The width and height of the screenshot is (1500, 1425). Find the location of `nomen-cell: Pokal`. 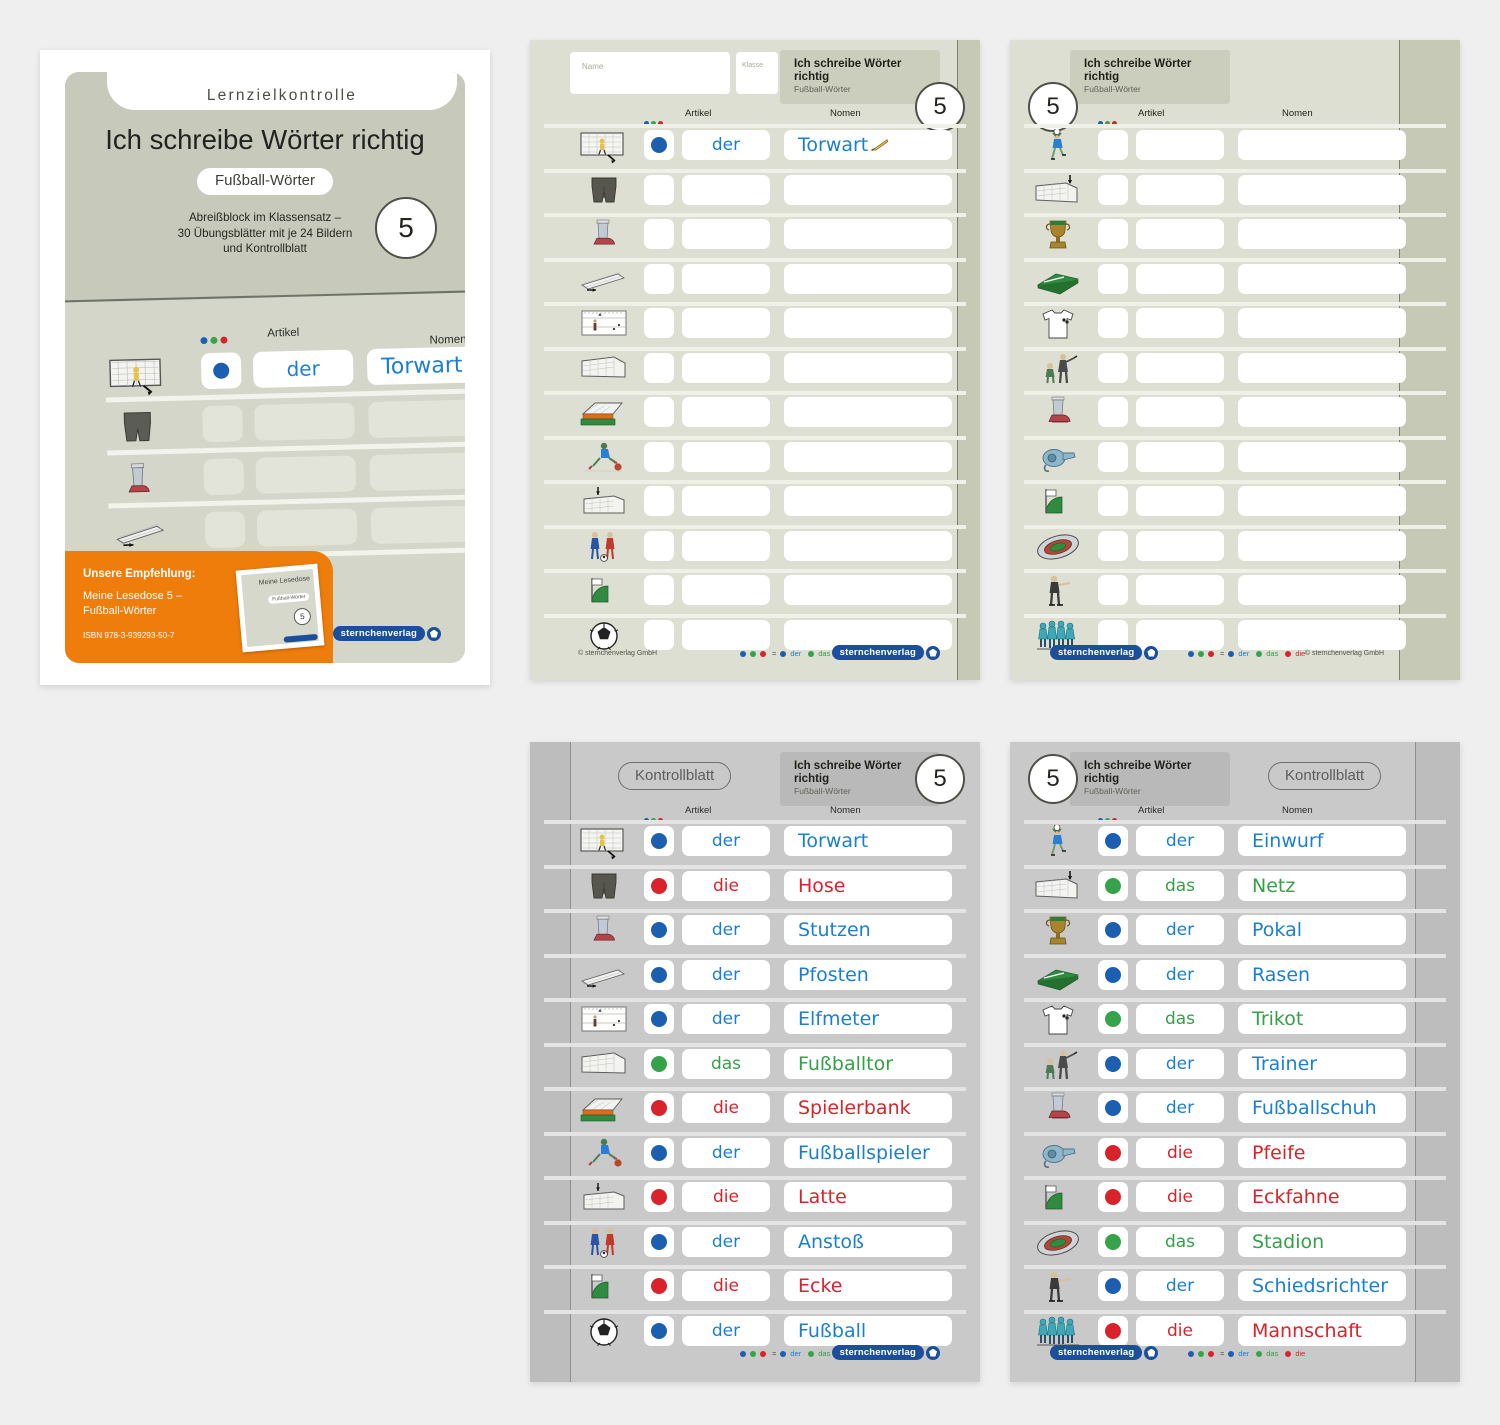

nomen-cell: Pokal is located at coordinates (1322, 930).